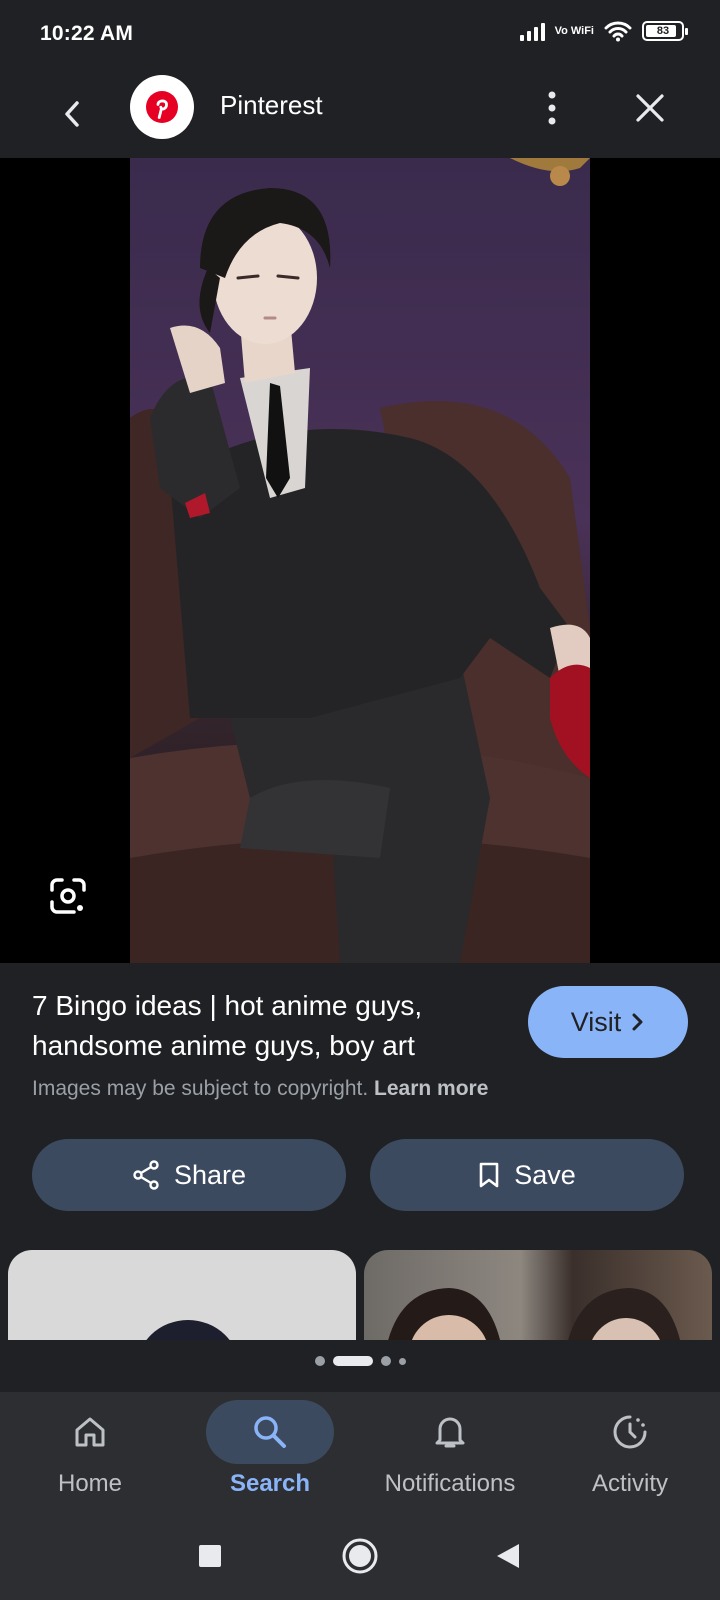 The image size is (720, 1600). I want to click on nav-home-label: Home, so click(90, 1483).